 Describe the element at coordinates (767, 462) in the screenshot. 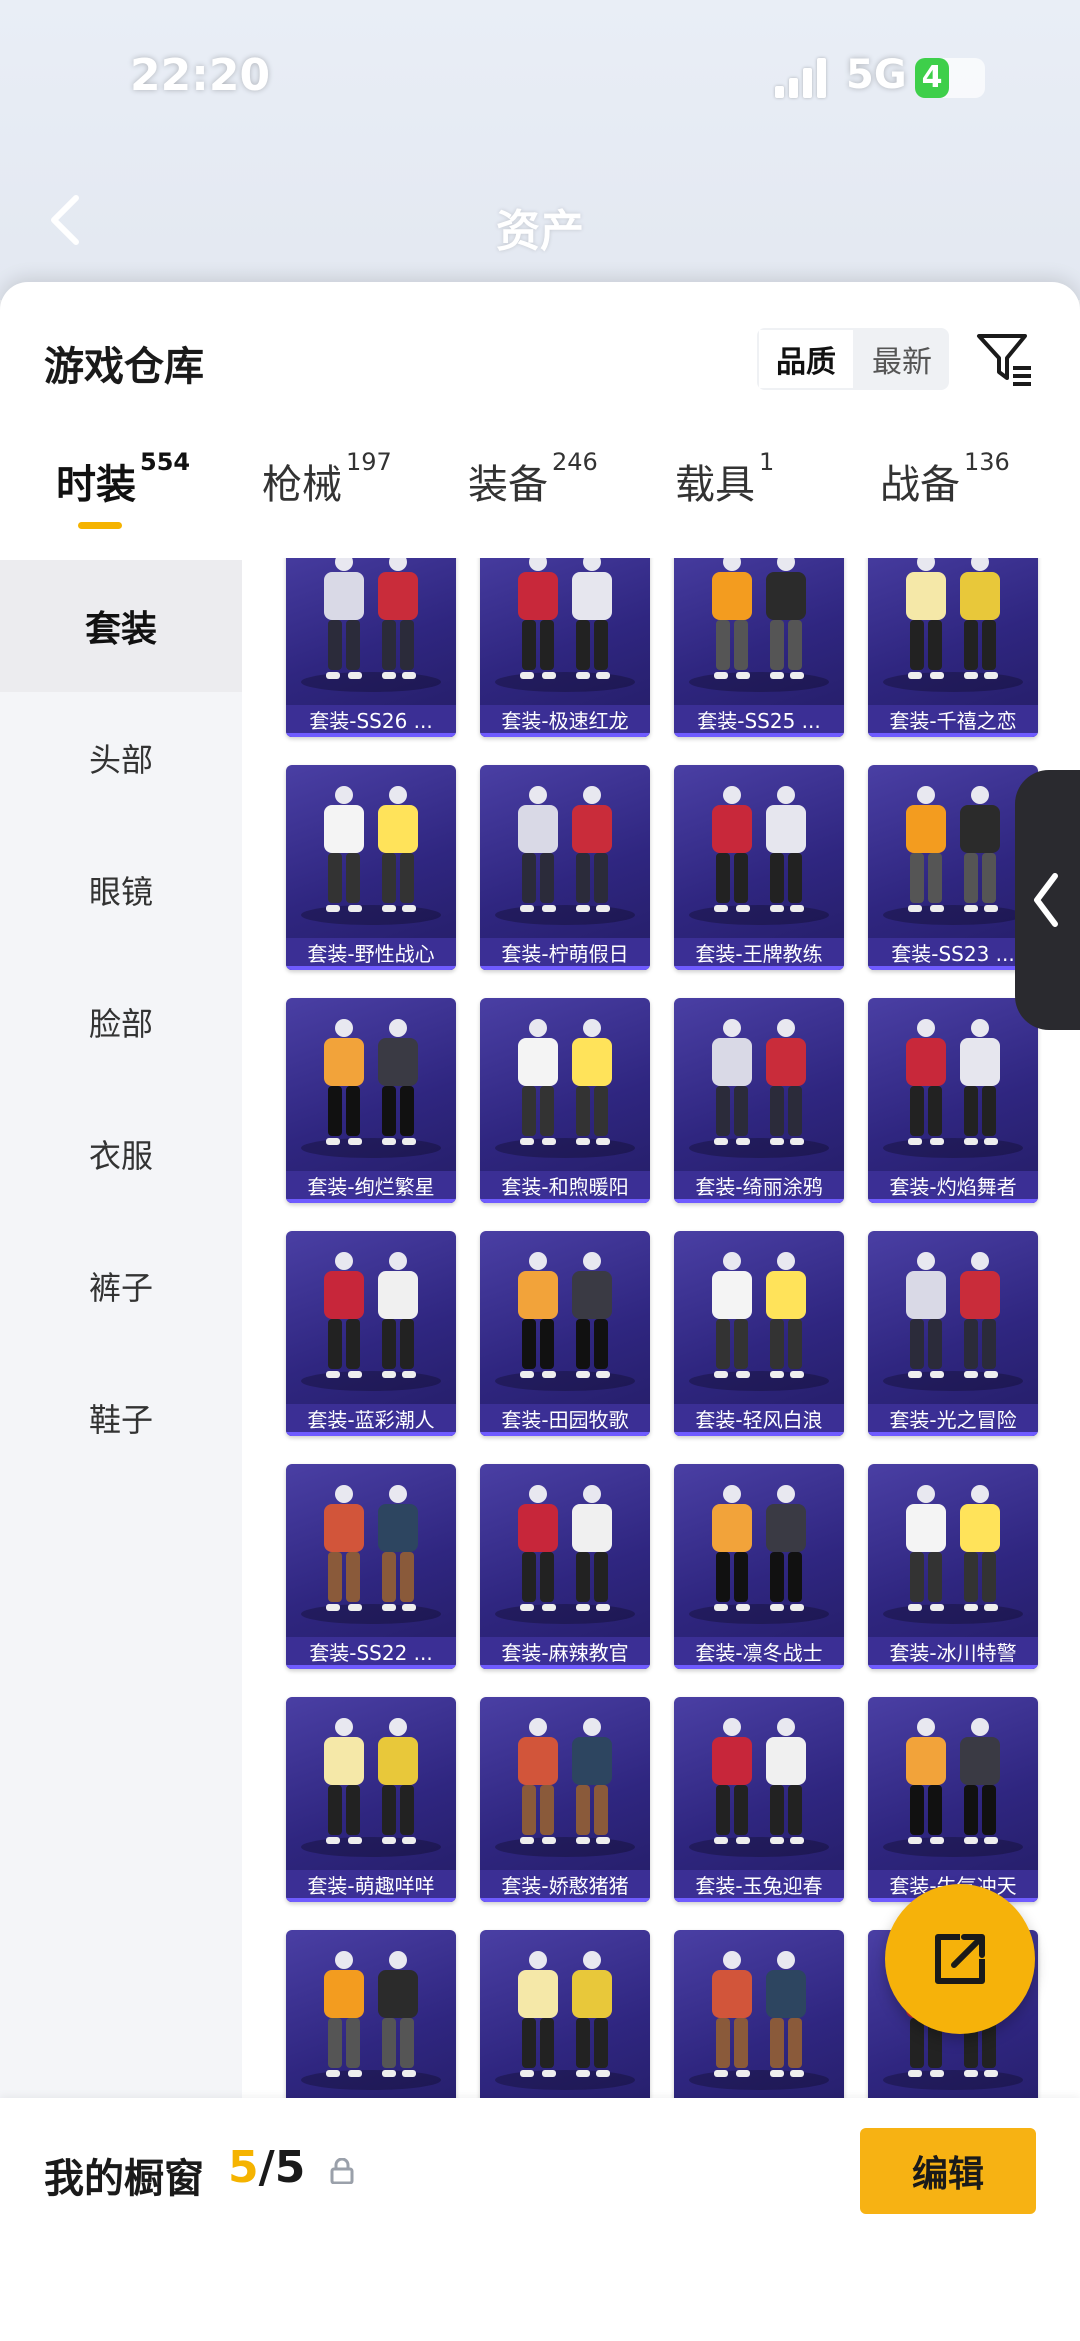

I see `tab-count: 1` at that location.